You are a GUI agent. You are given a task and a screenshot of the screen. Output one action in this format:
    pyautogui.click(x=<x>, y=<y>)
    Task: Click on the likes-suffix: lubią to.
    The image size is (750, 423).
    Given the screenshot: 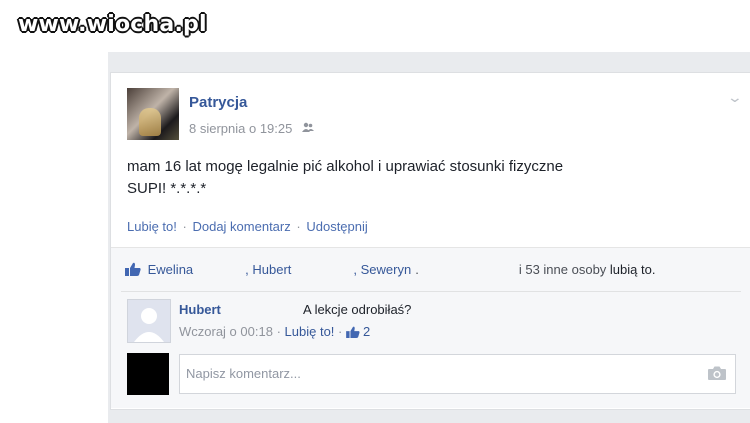 What is the action you would take?
    pyautogui.click(x=632, y=269)
    